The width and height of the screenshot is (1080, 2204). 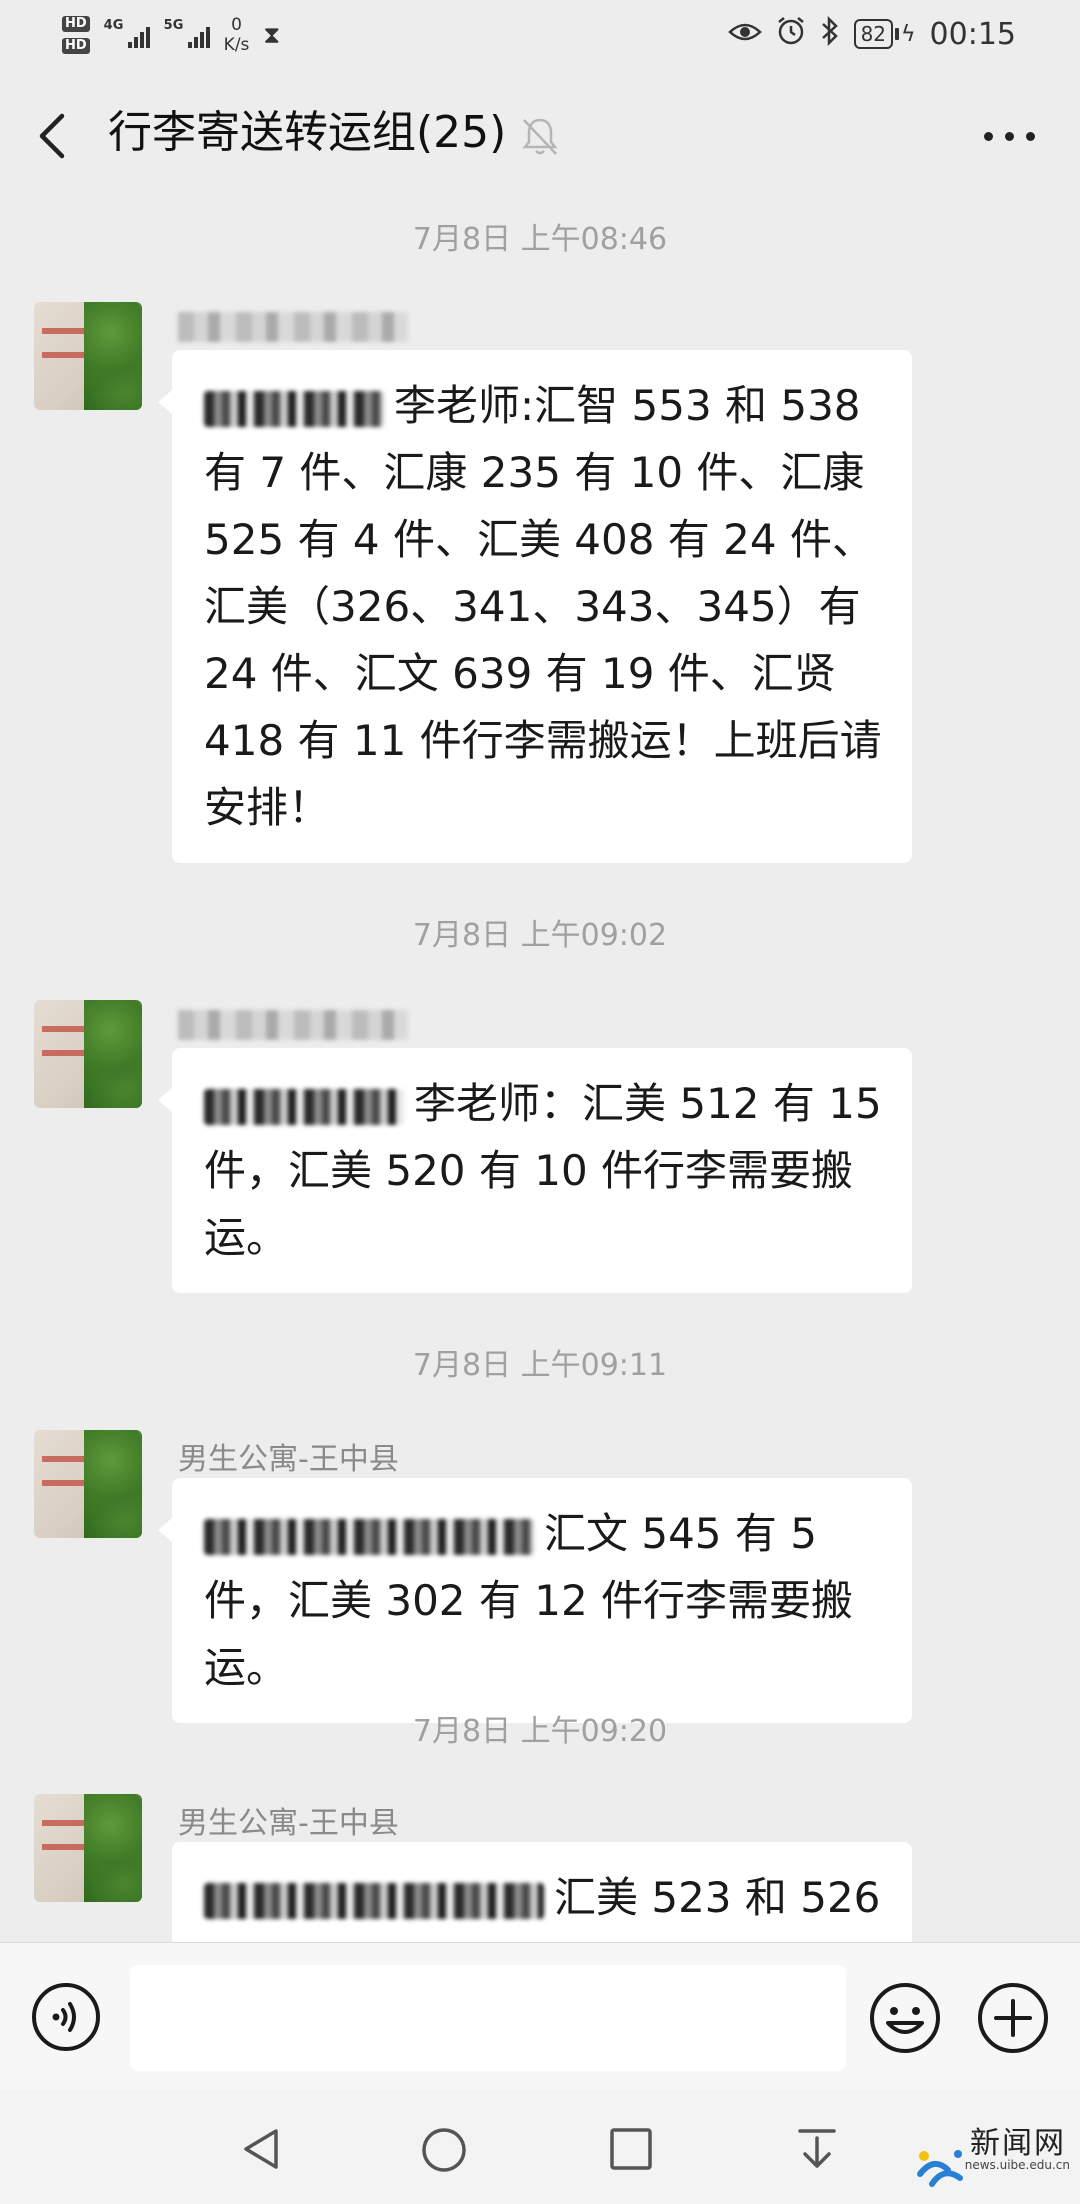 What do you see at coordinates (1013, 2018) in the screenshot?
I see `plus-icon` at bounding box center [1013, 2018].